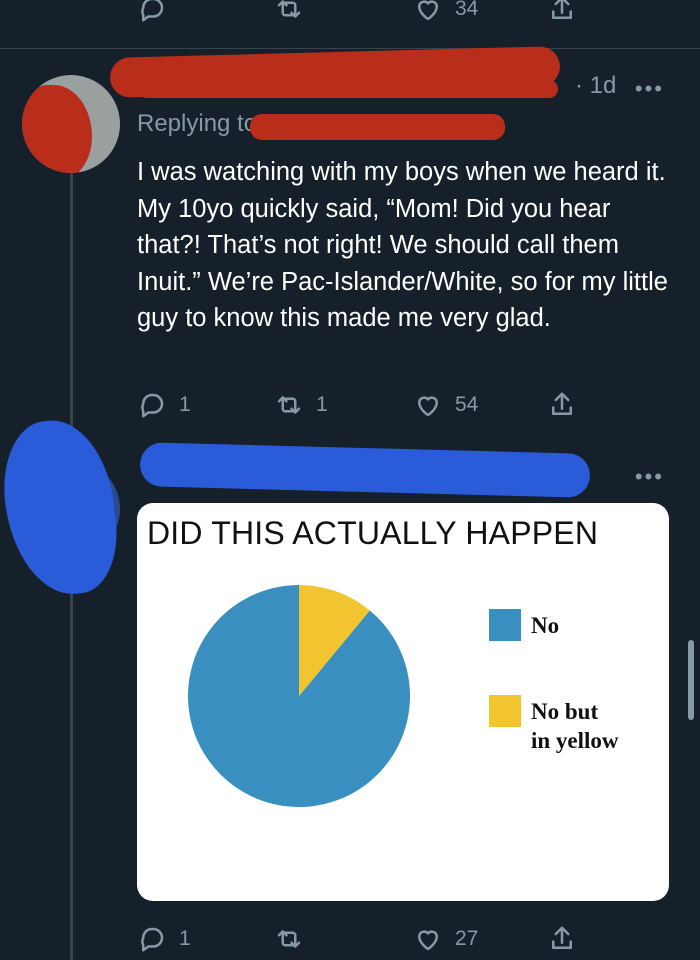  I want to click on retweet-count: 1, so click(322, 404).